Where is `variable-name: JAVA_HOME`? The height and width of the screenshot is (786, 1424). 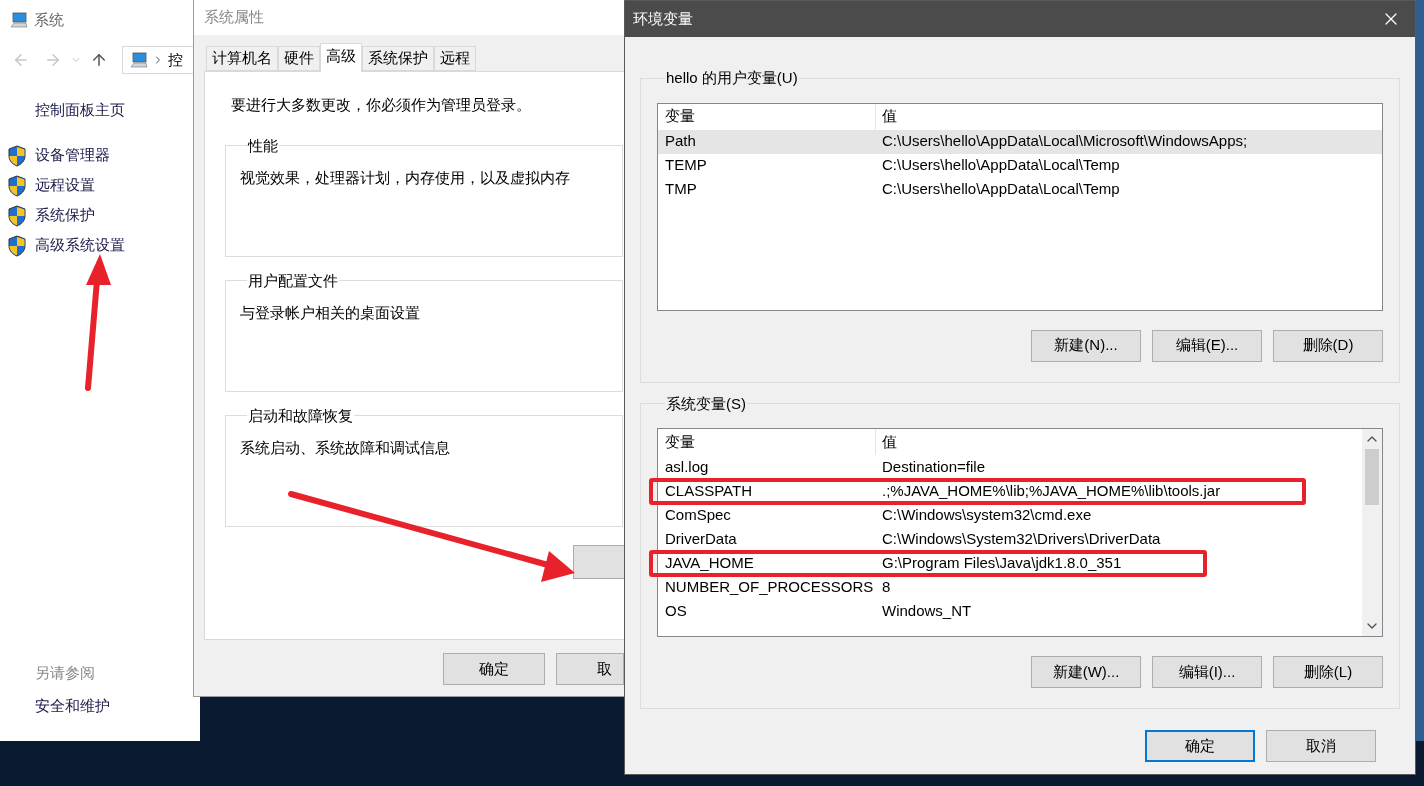
variable-name: JAVA_HOME is located at coordinates (709, 562).